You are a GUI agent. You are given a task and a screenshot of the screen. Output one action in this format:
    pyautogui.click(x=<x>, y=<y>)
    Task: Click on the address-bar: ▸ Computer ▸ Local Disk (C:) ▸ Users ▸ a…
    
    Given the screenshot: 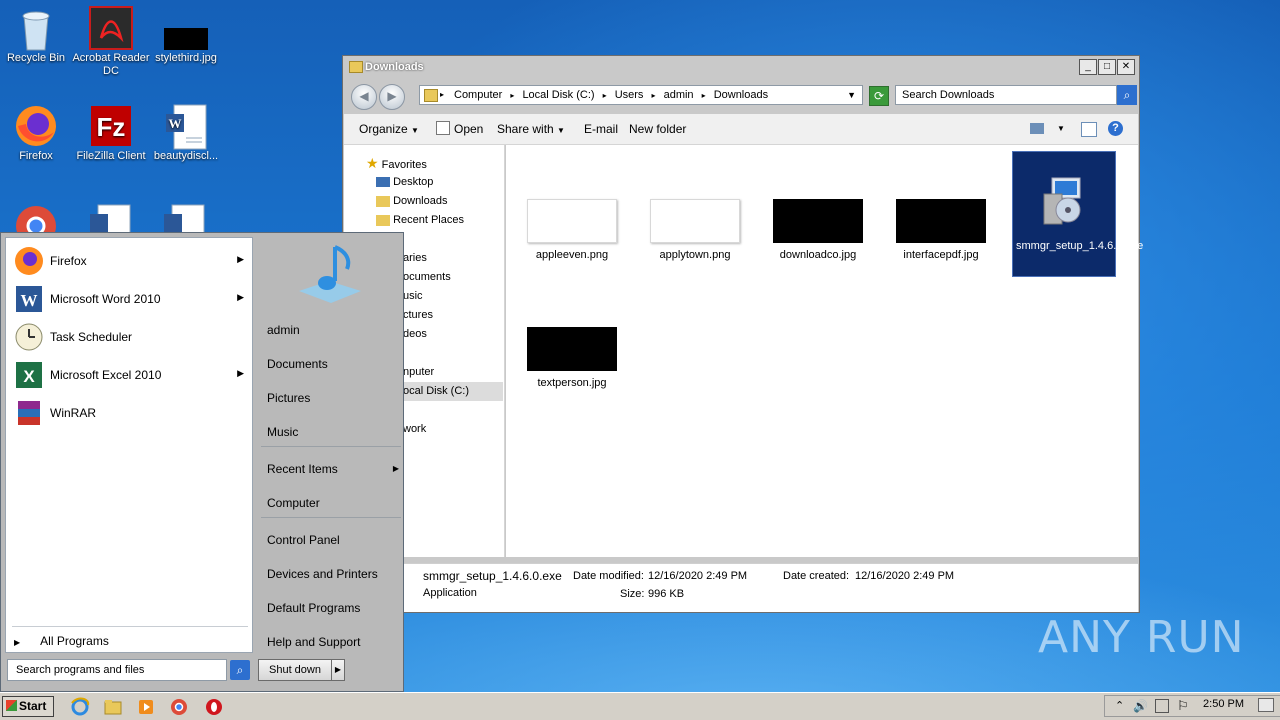 What is the action you would take?
    pyautogui.click(x=641, y=95)
    